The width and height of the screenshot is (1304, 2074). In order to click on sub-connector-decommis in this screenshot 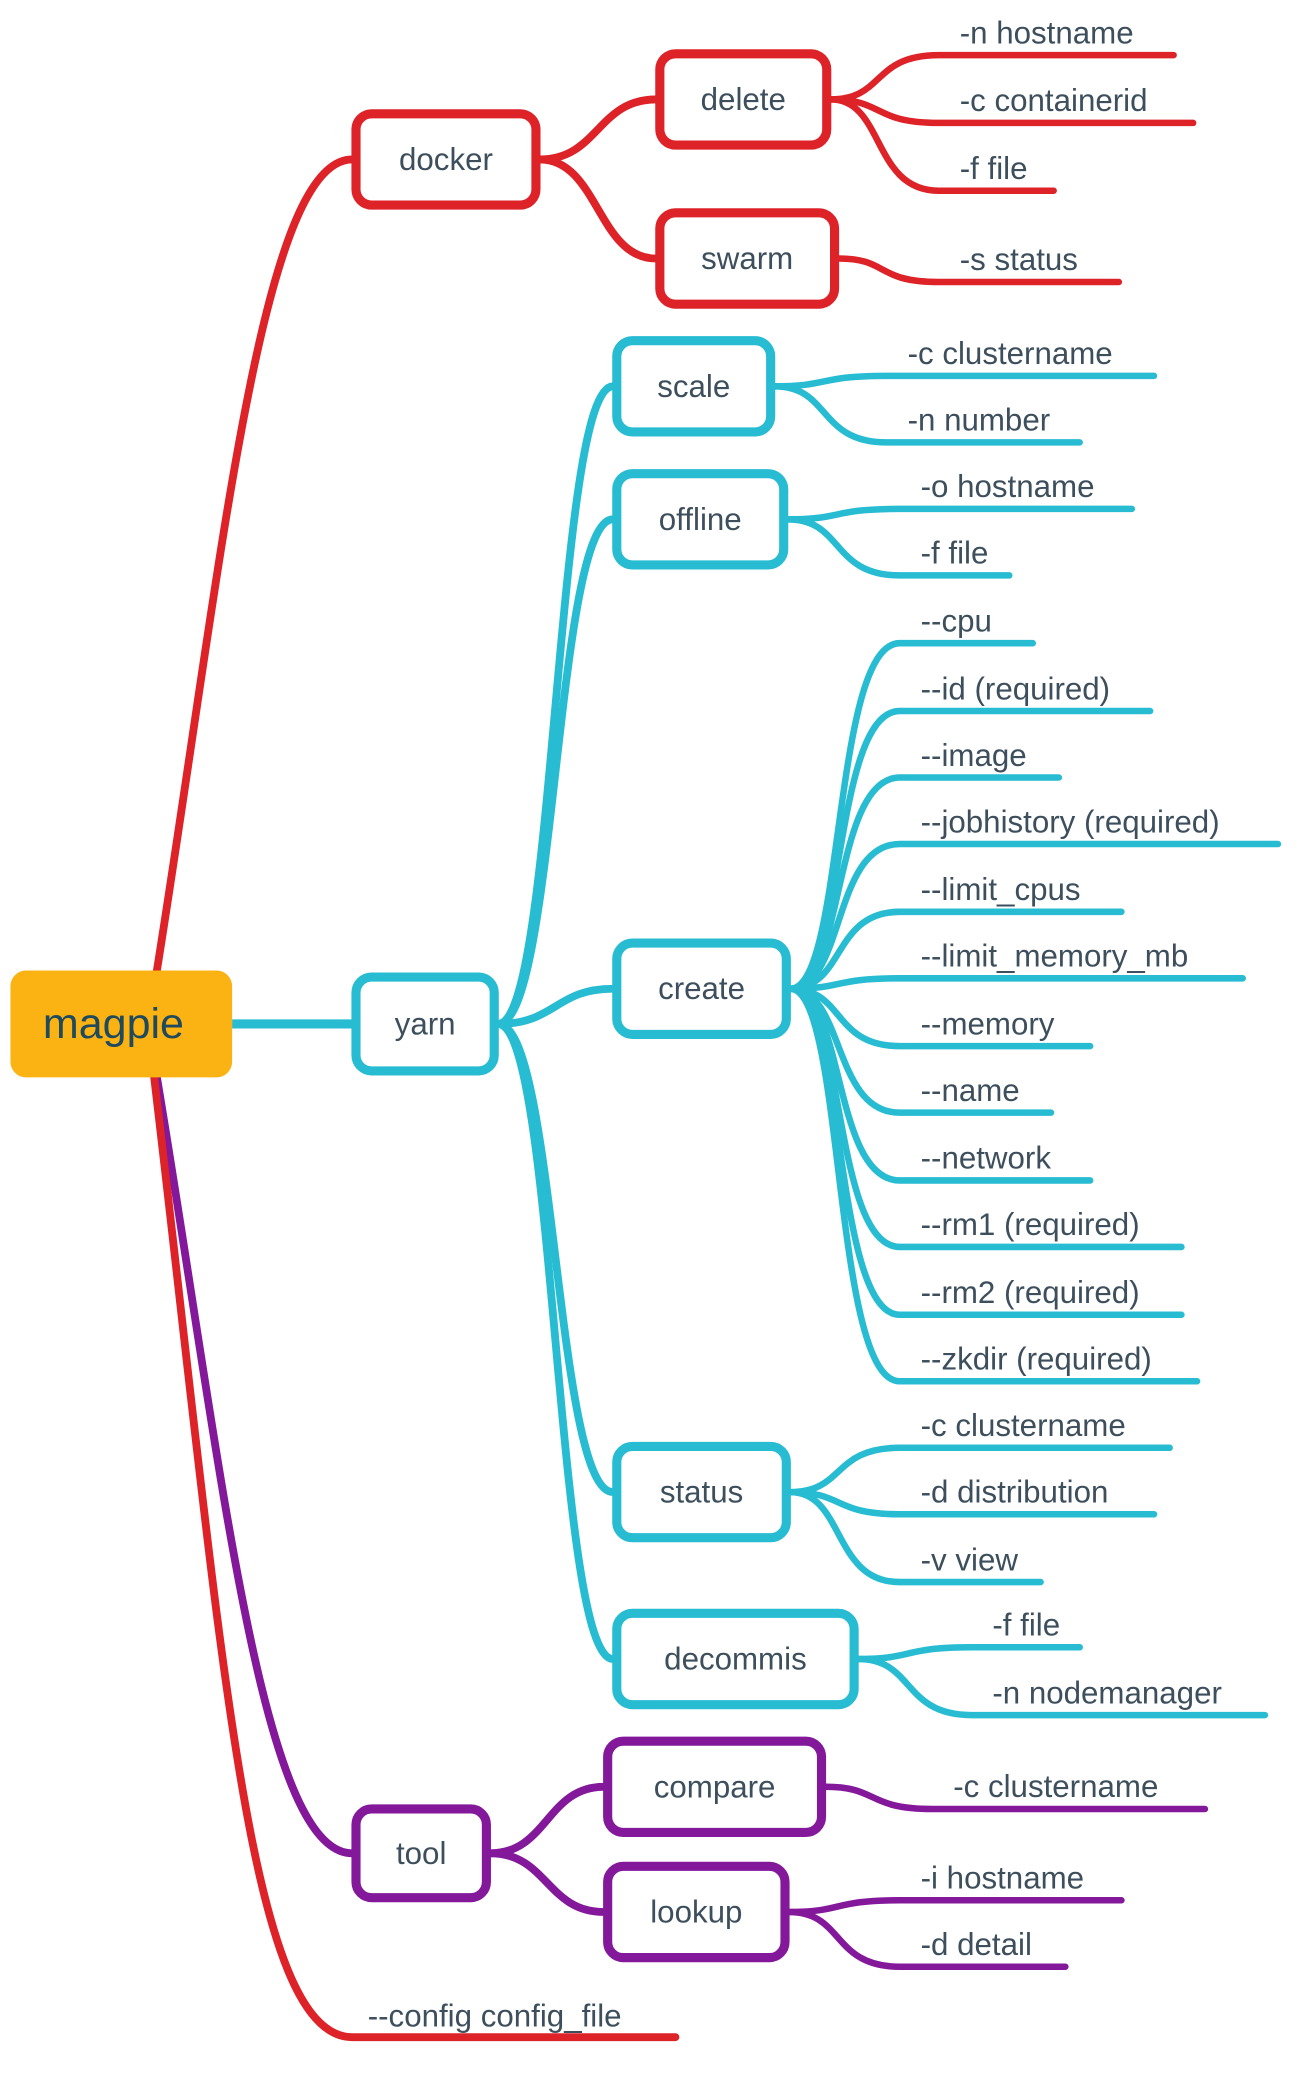, I will do `click(555, 1341)`.